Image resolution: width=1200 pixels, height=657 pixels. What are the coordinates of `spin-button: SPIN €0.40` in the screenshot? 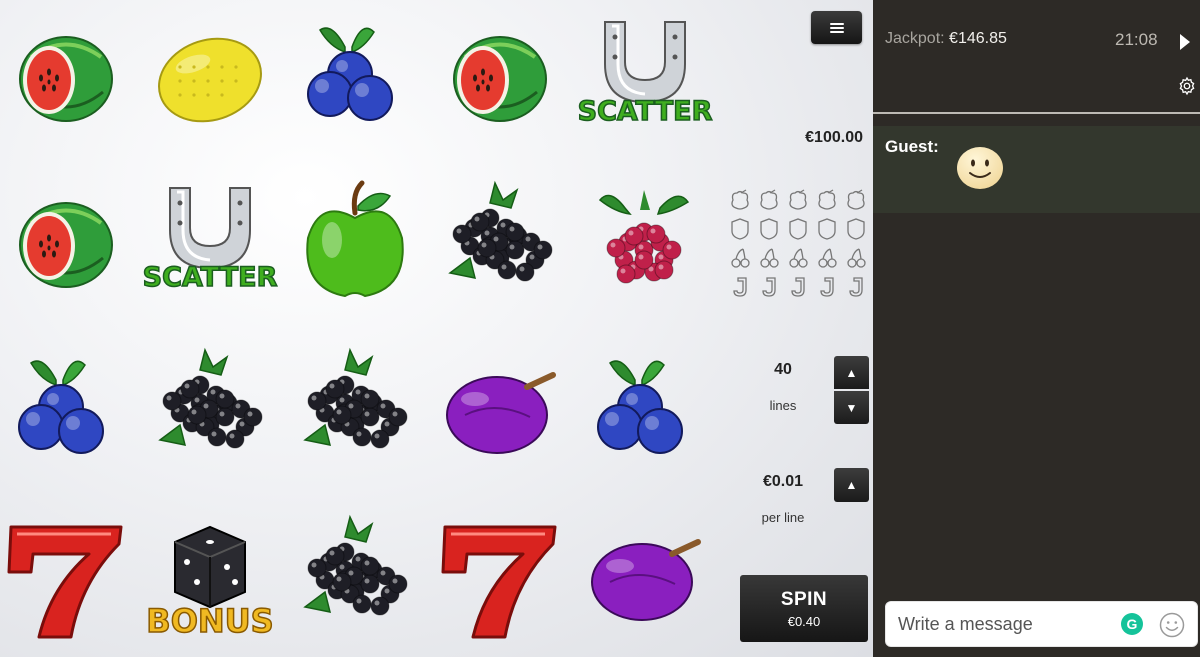 It's located at (804, 608).